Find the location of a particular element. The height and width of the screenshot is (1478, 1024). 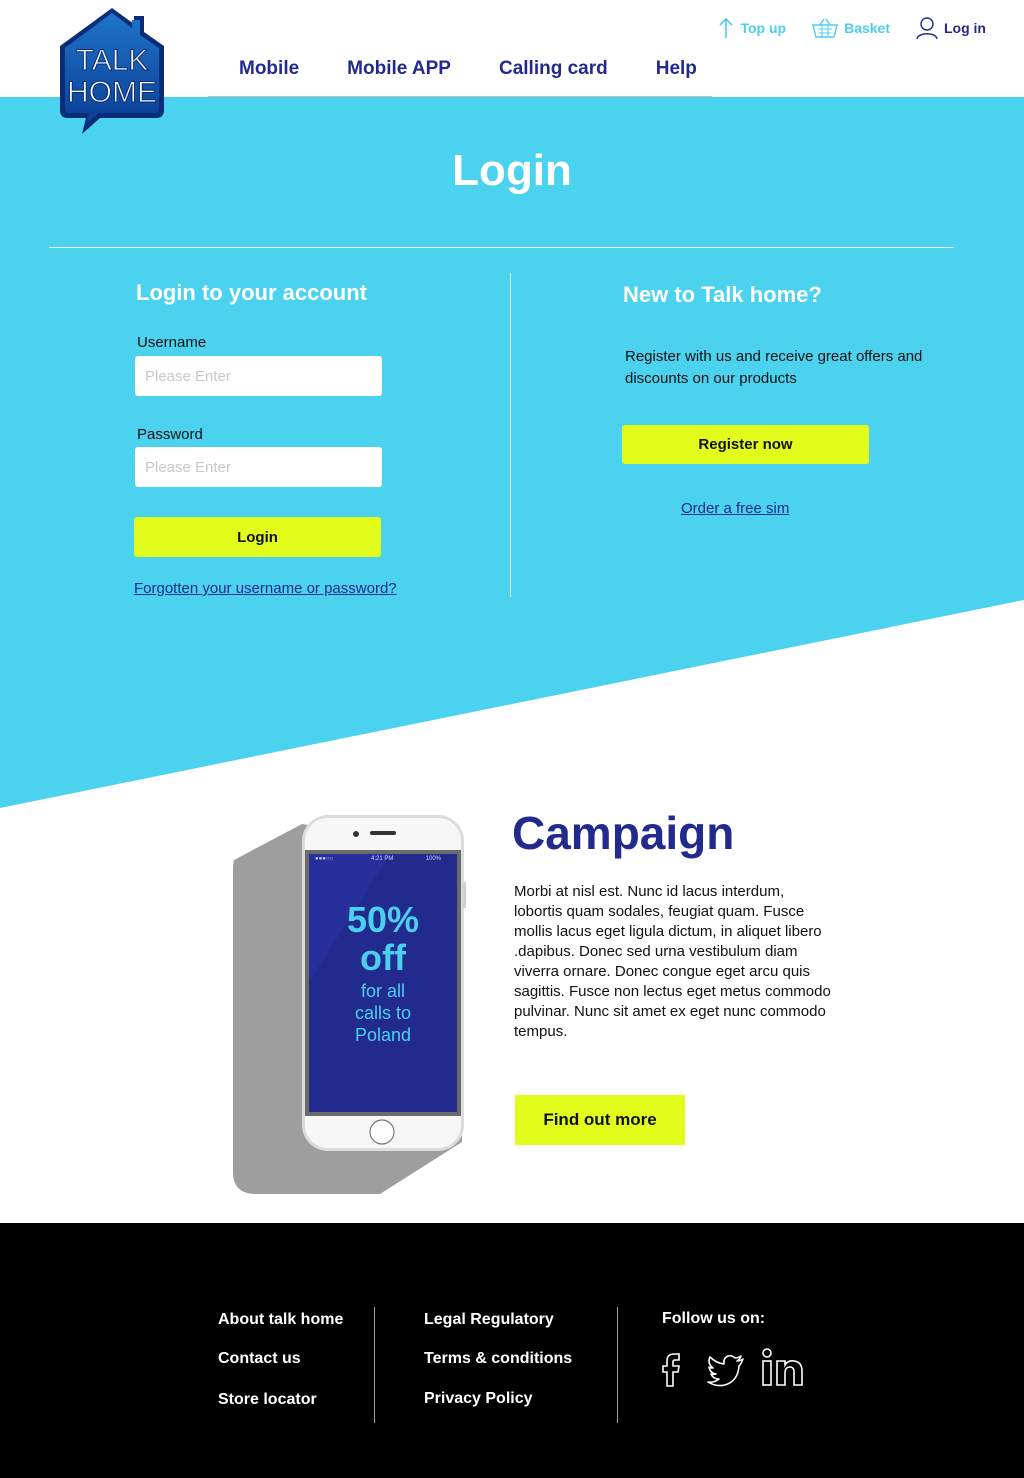

username-input is located at coordinates (258, 376).